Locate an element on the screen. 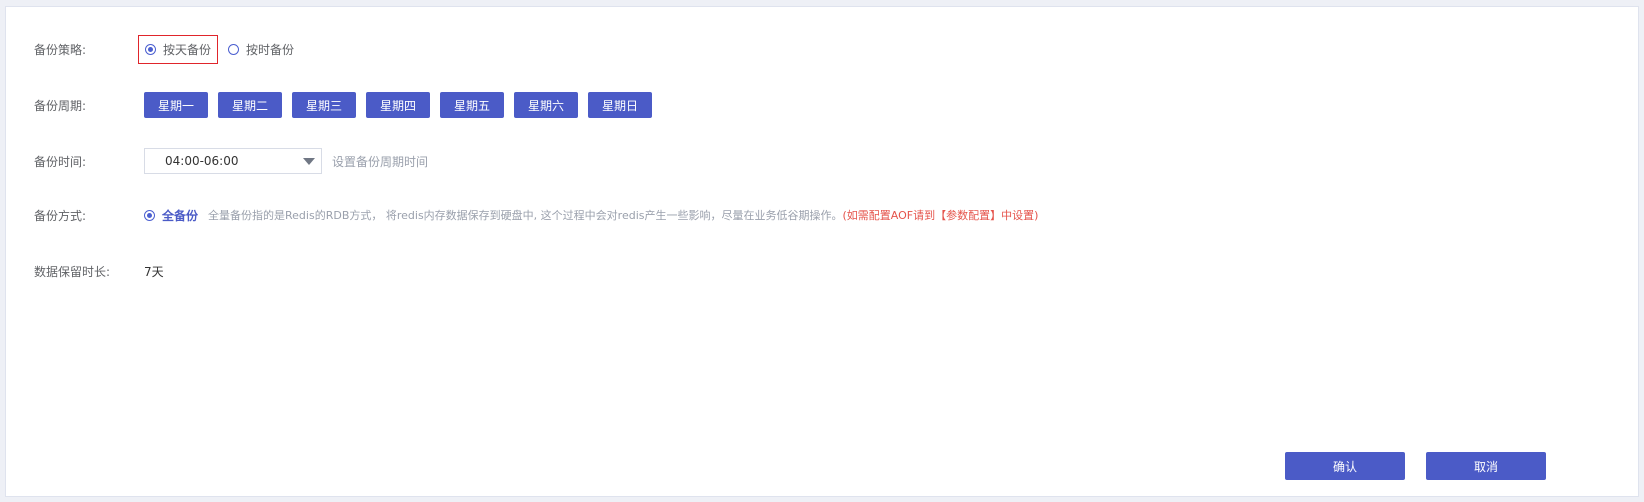  strategy-highlight-box: 按天备份 is located at coordinates (178, 49).